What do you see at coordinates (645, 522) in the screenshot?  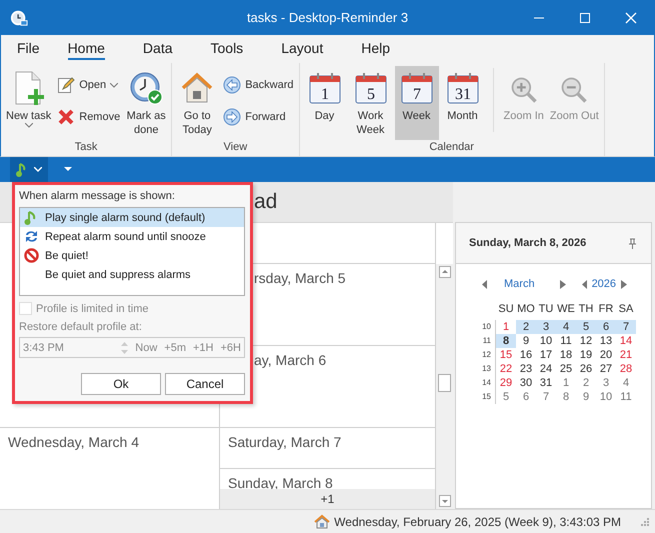 I see `resize-grip-icon` at bounding box center [645, 522].